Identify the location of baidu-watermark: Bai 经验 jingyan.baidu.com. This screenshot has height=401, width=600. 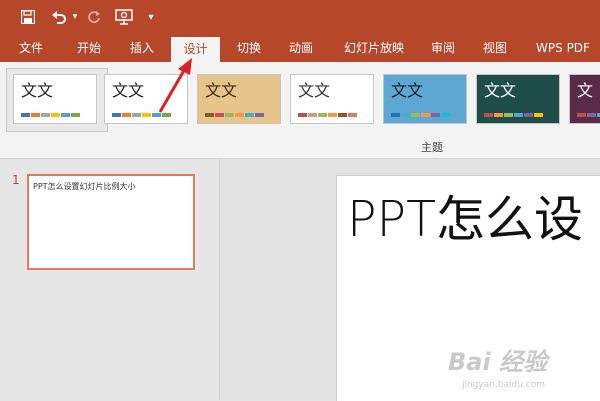
(517, 367).